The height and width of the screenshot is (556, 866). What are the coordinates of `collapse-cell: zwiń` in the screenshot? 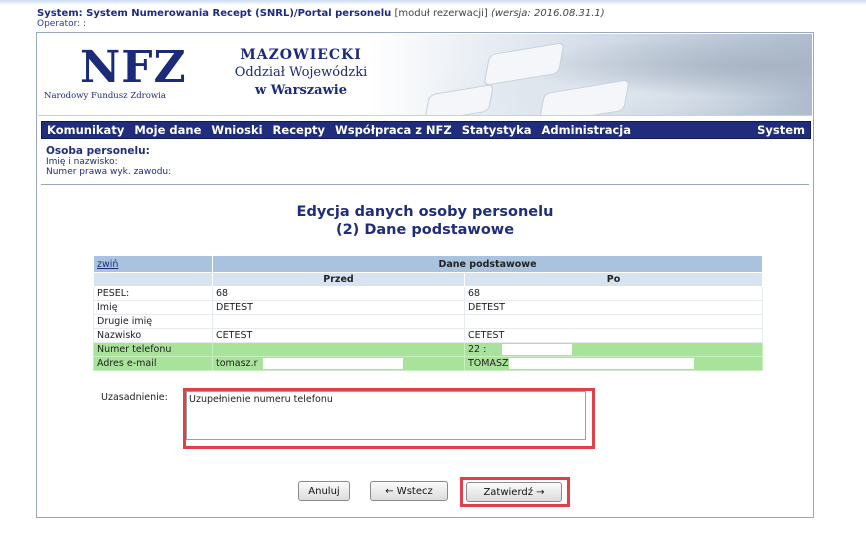 It's located at (153, 264).